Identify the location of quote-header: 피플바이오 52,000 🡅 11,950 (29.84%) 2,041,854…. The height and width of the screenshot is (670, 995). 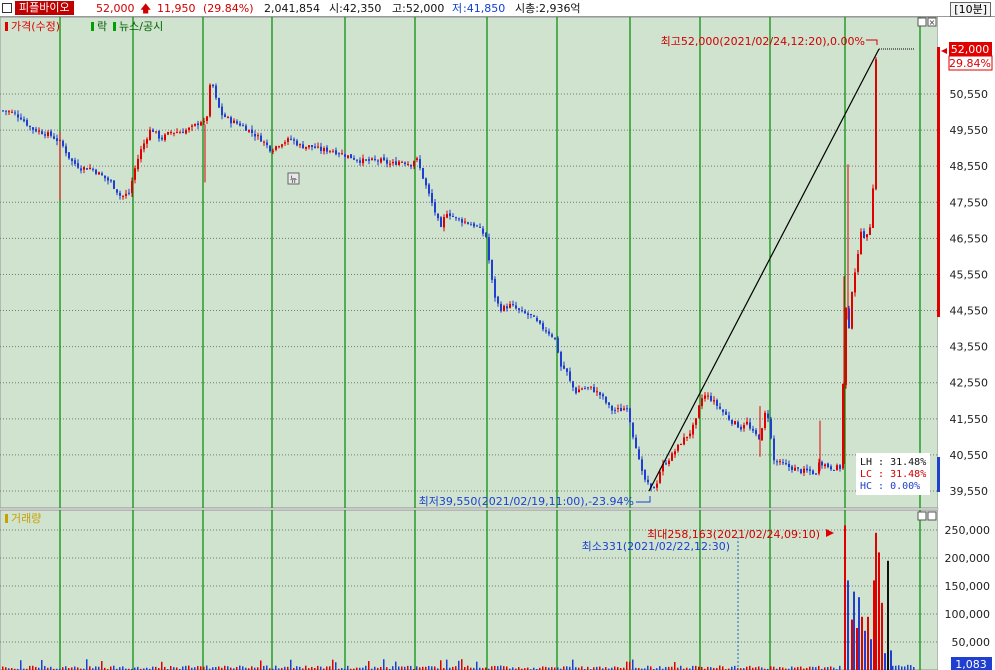
(497, 8).